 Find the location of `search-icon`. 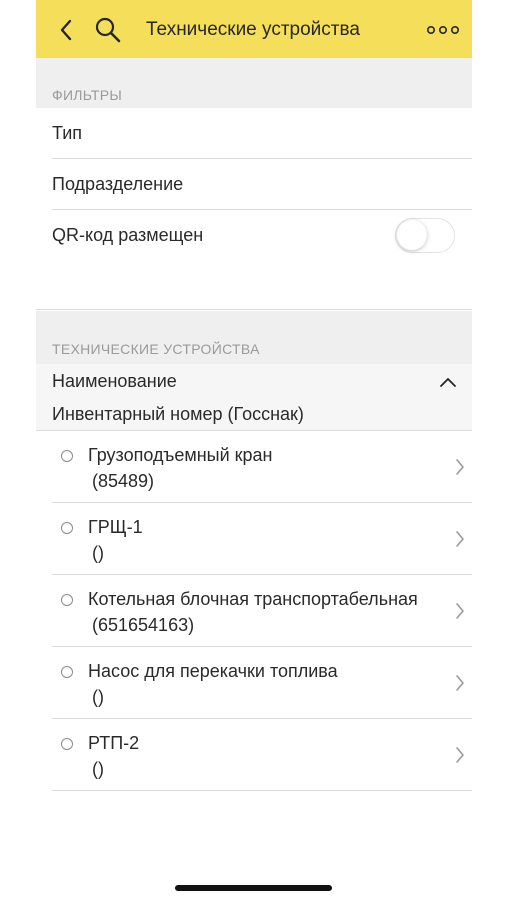

search-icon is located at coordinates (108, 30).